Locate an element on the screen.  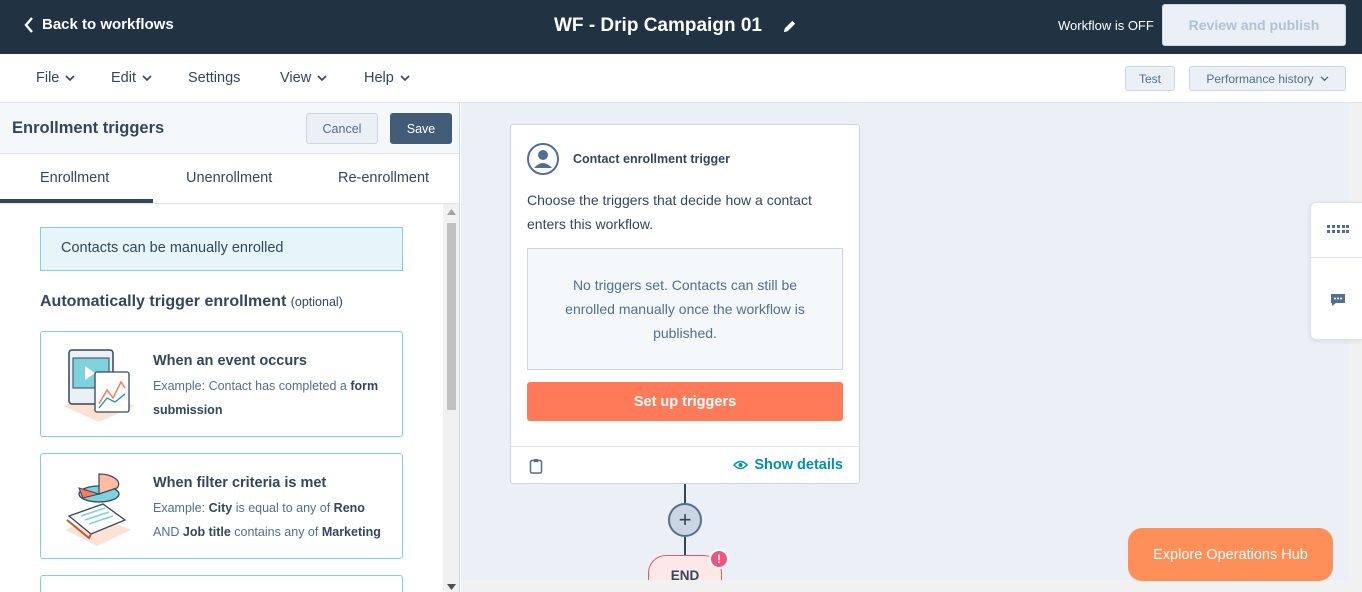
card-desc-text: contains any of is located at coordinates (276, 532).